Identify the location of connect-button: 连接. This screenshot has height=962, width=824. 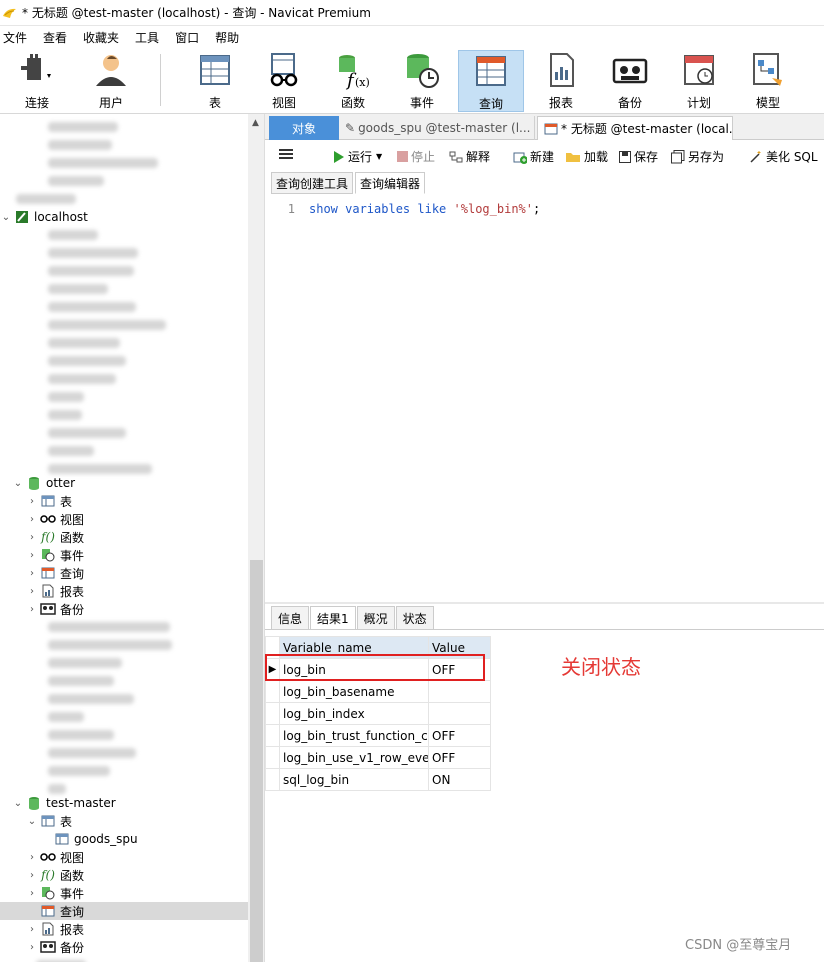
(37, 81).